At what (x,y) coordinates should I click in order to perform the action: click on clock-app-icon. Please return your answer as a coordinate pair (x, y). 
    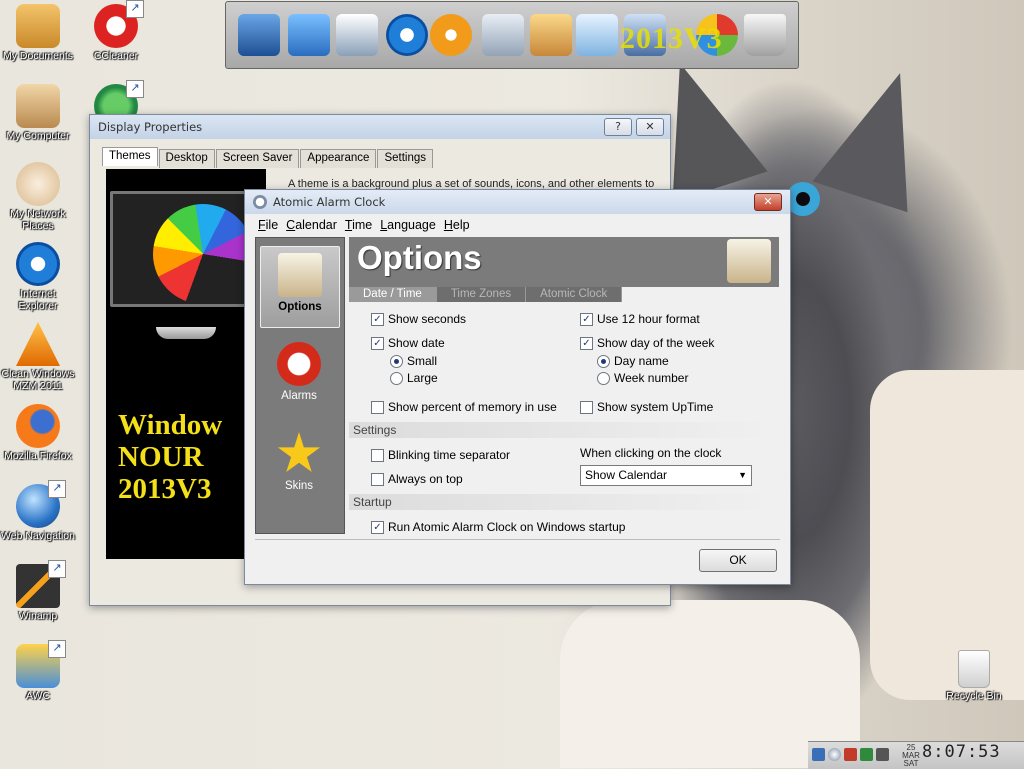
    Looking at the image, I should click on (260, 202).